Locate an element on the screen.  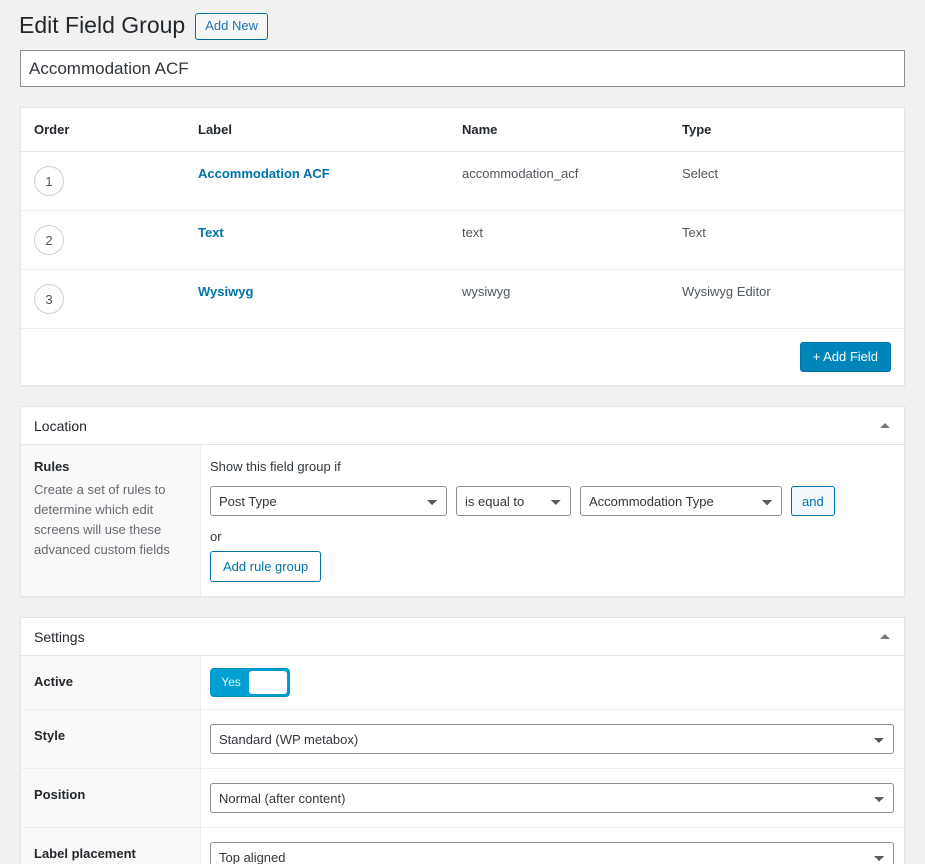
style-label: Style is located at coordinates (50, 735).